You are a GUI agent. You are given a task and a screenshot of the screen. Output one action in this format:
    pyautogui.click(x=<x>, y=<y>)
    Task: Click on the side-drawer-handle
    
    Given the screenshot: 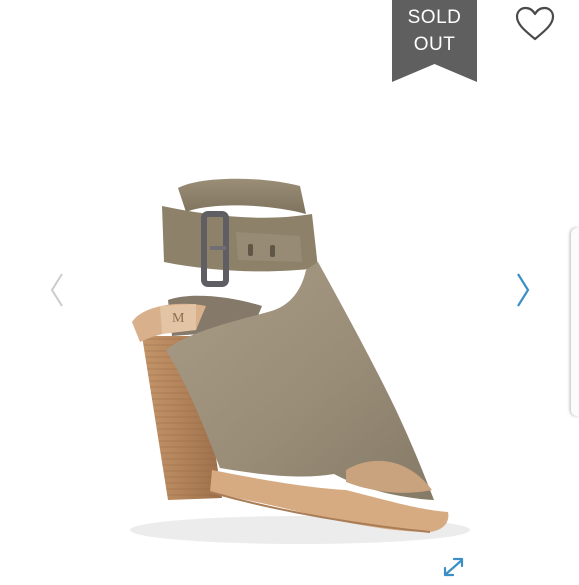 What is the action you would take?
    pyautogui.click(x=575, y=322)
    